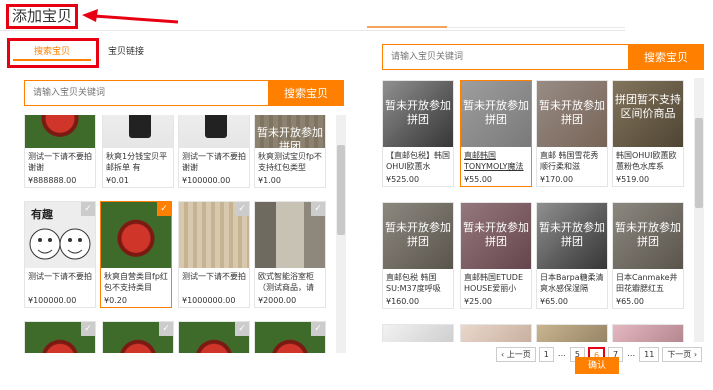 The image size is (713, 390). I want to click on next-page-button: 下一页 ›, so click(682, 354).